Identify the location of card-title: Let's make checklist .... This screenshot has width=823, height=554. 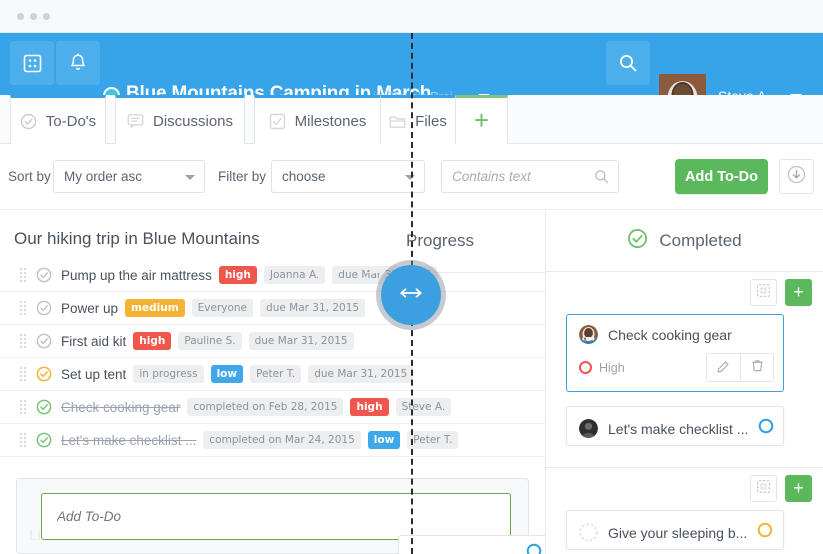
(678, 428).